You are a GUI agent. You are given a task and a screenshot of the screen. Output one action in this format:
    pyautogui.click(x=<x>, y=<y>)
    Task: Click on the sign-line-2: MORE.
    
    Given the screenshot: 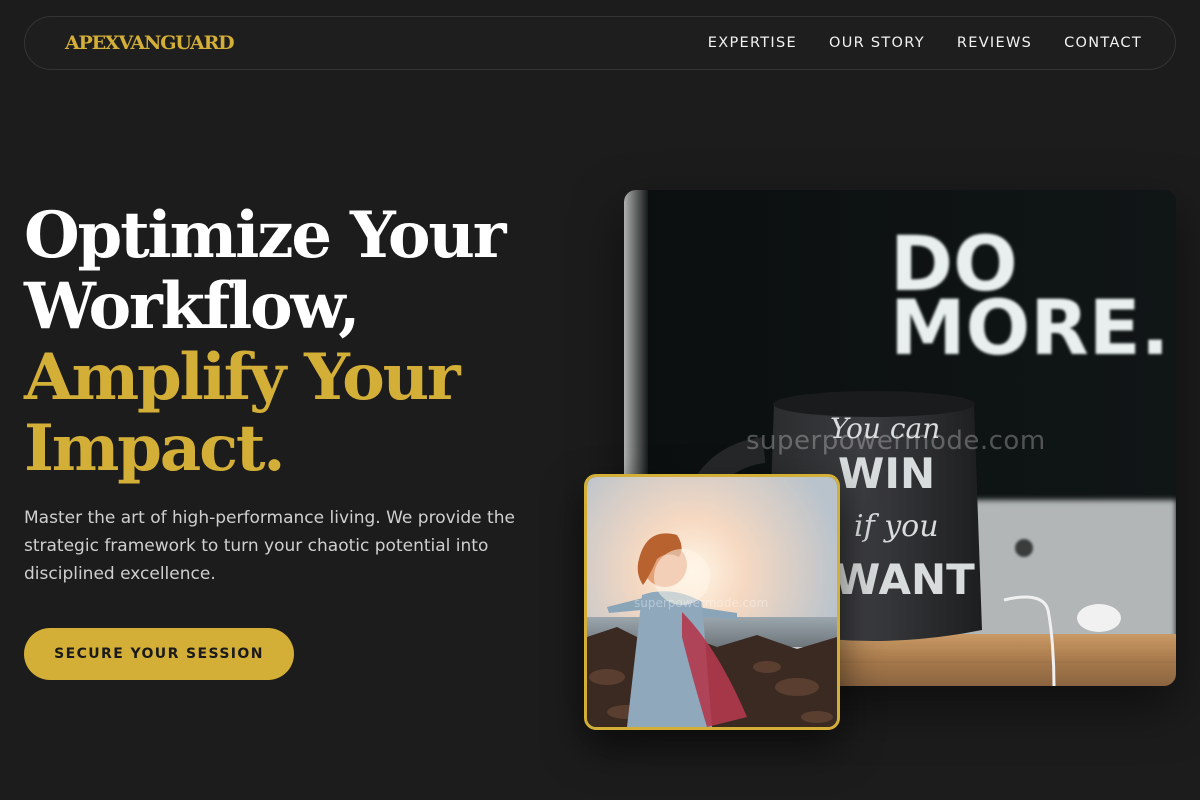 What is the action you would take?
    pyautogui.click(x=1030, y=327)
    